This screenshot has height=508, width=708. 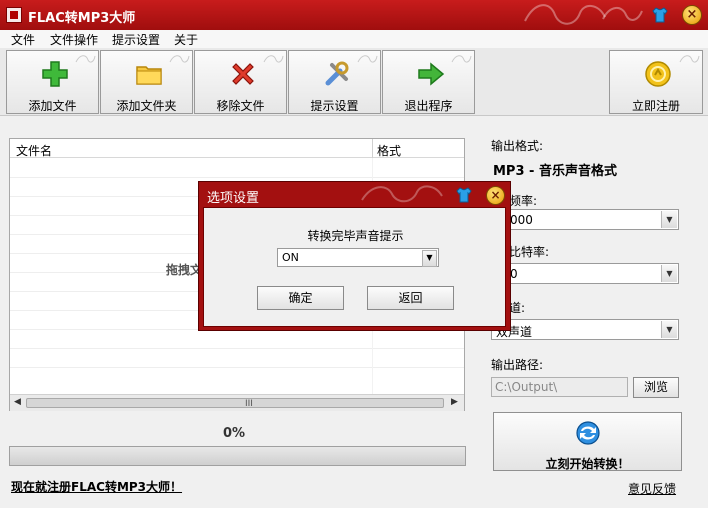 I want to click on prompt-settings-button: 提示设置, so click(x=334, y=82).